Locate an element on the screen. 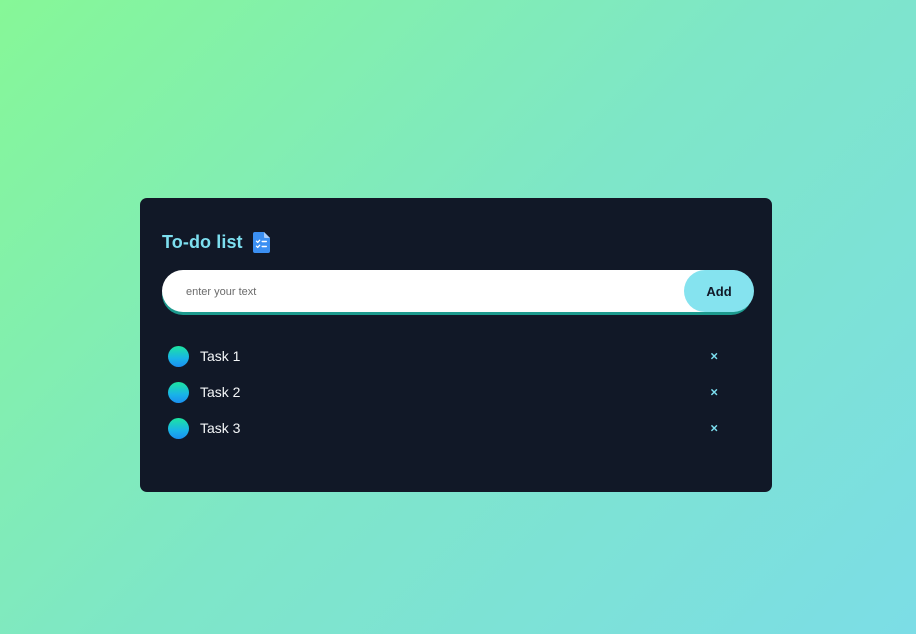 This screenshot has height=634, width=916. task-item: Task 3 × is located at coordinates (456, 428).